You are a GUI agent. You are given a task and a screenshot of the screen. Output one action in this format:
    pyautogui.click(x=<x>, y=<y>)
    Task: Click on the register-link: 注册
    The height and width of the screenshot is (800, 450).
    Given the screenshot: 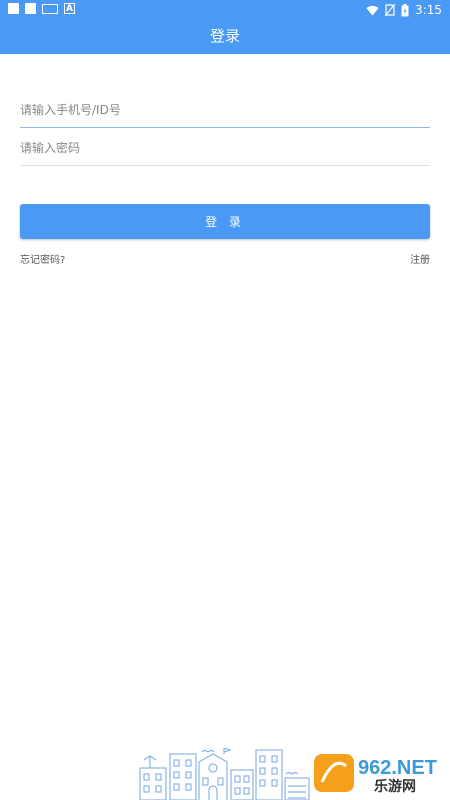 What is the action you would take?
    pyautogui.click(x=420, y=258)
    